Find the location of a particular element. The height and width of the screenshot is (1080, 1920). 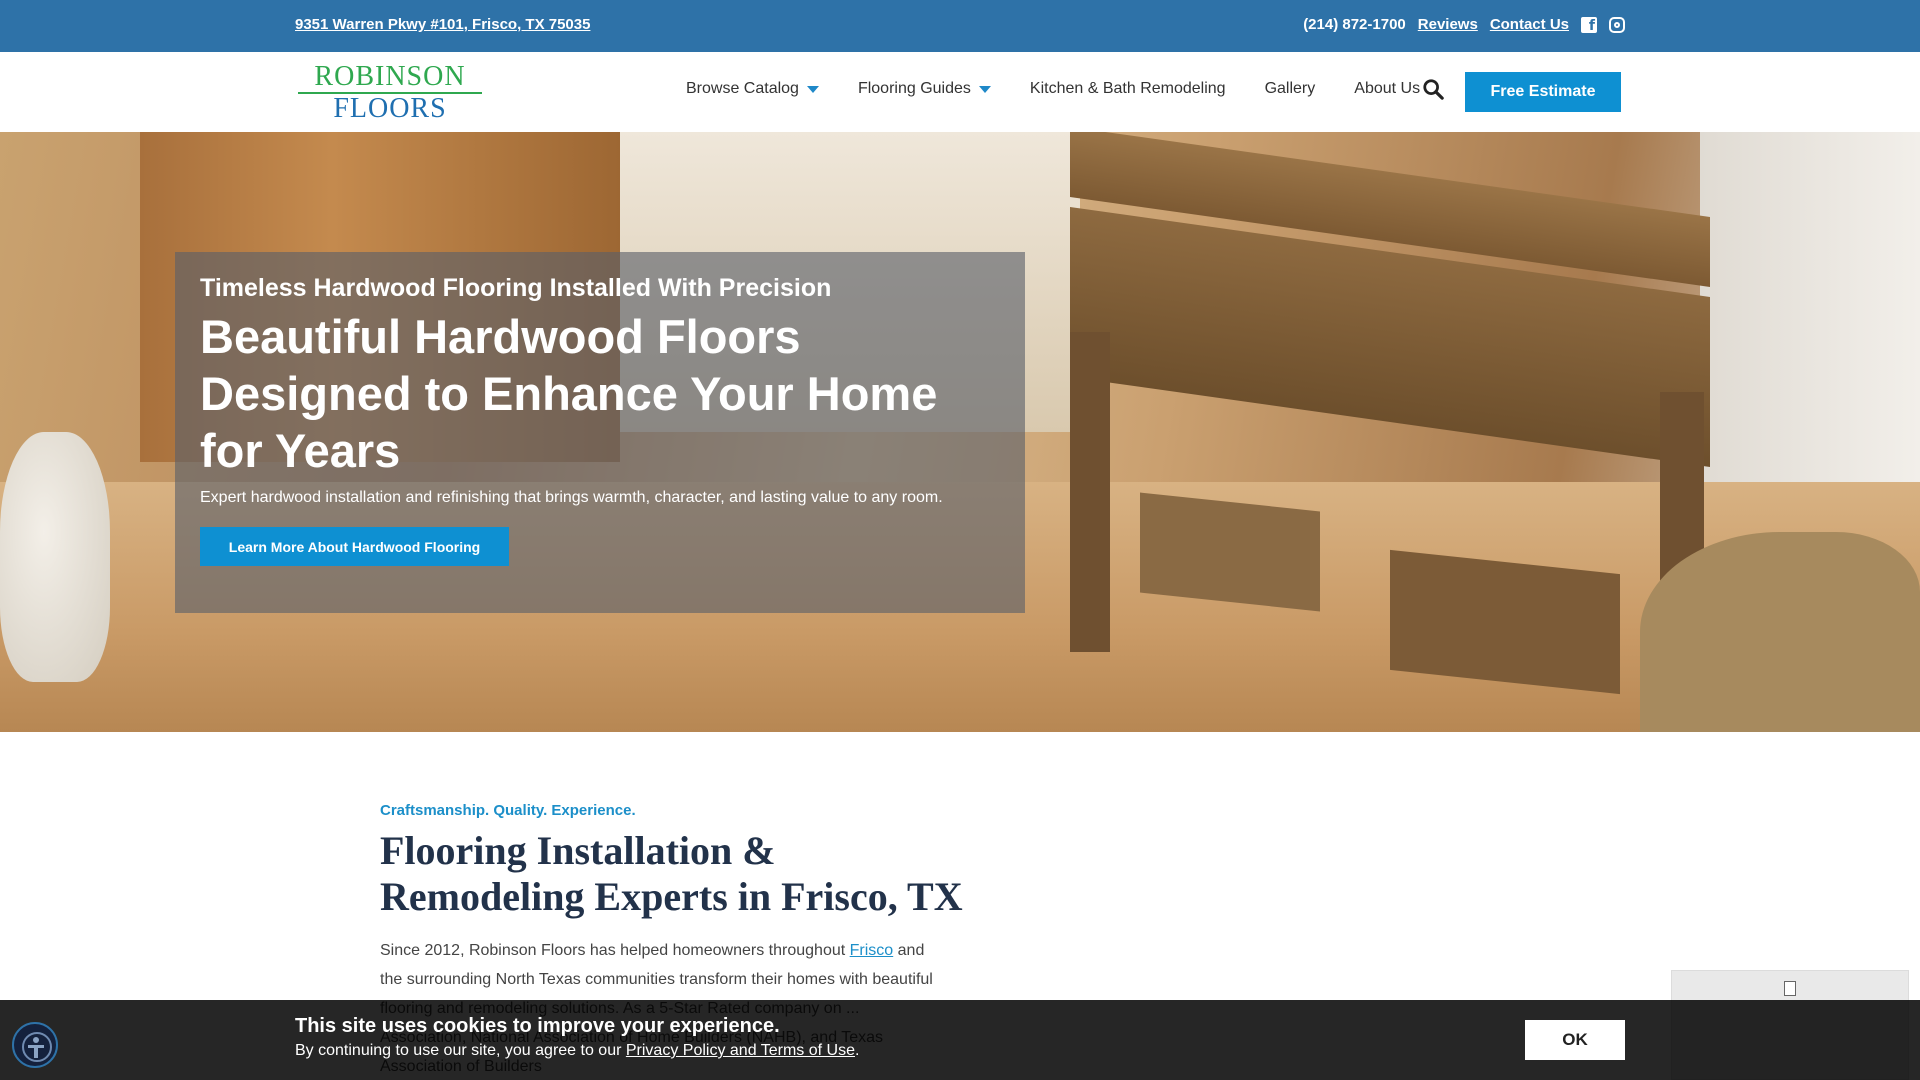

nav-flooring-guides: Flooring Guides is located at coordinates (924, 89).